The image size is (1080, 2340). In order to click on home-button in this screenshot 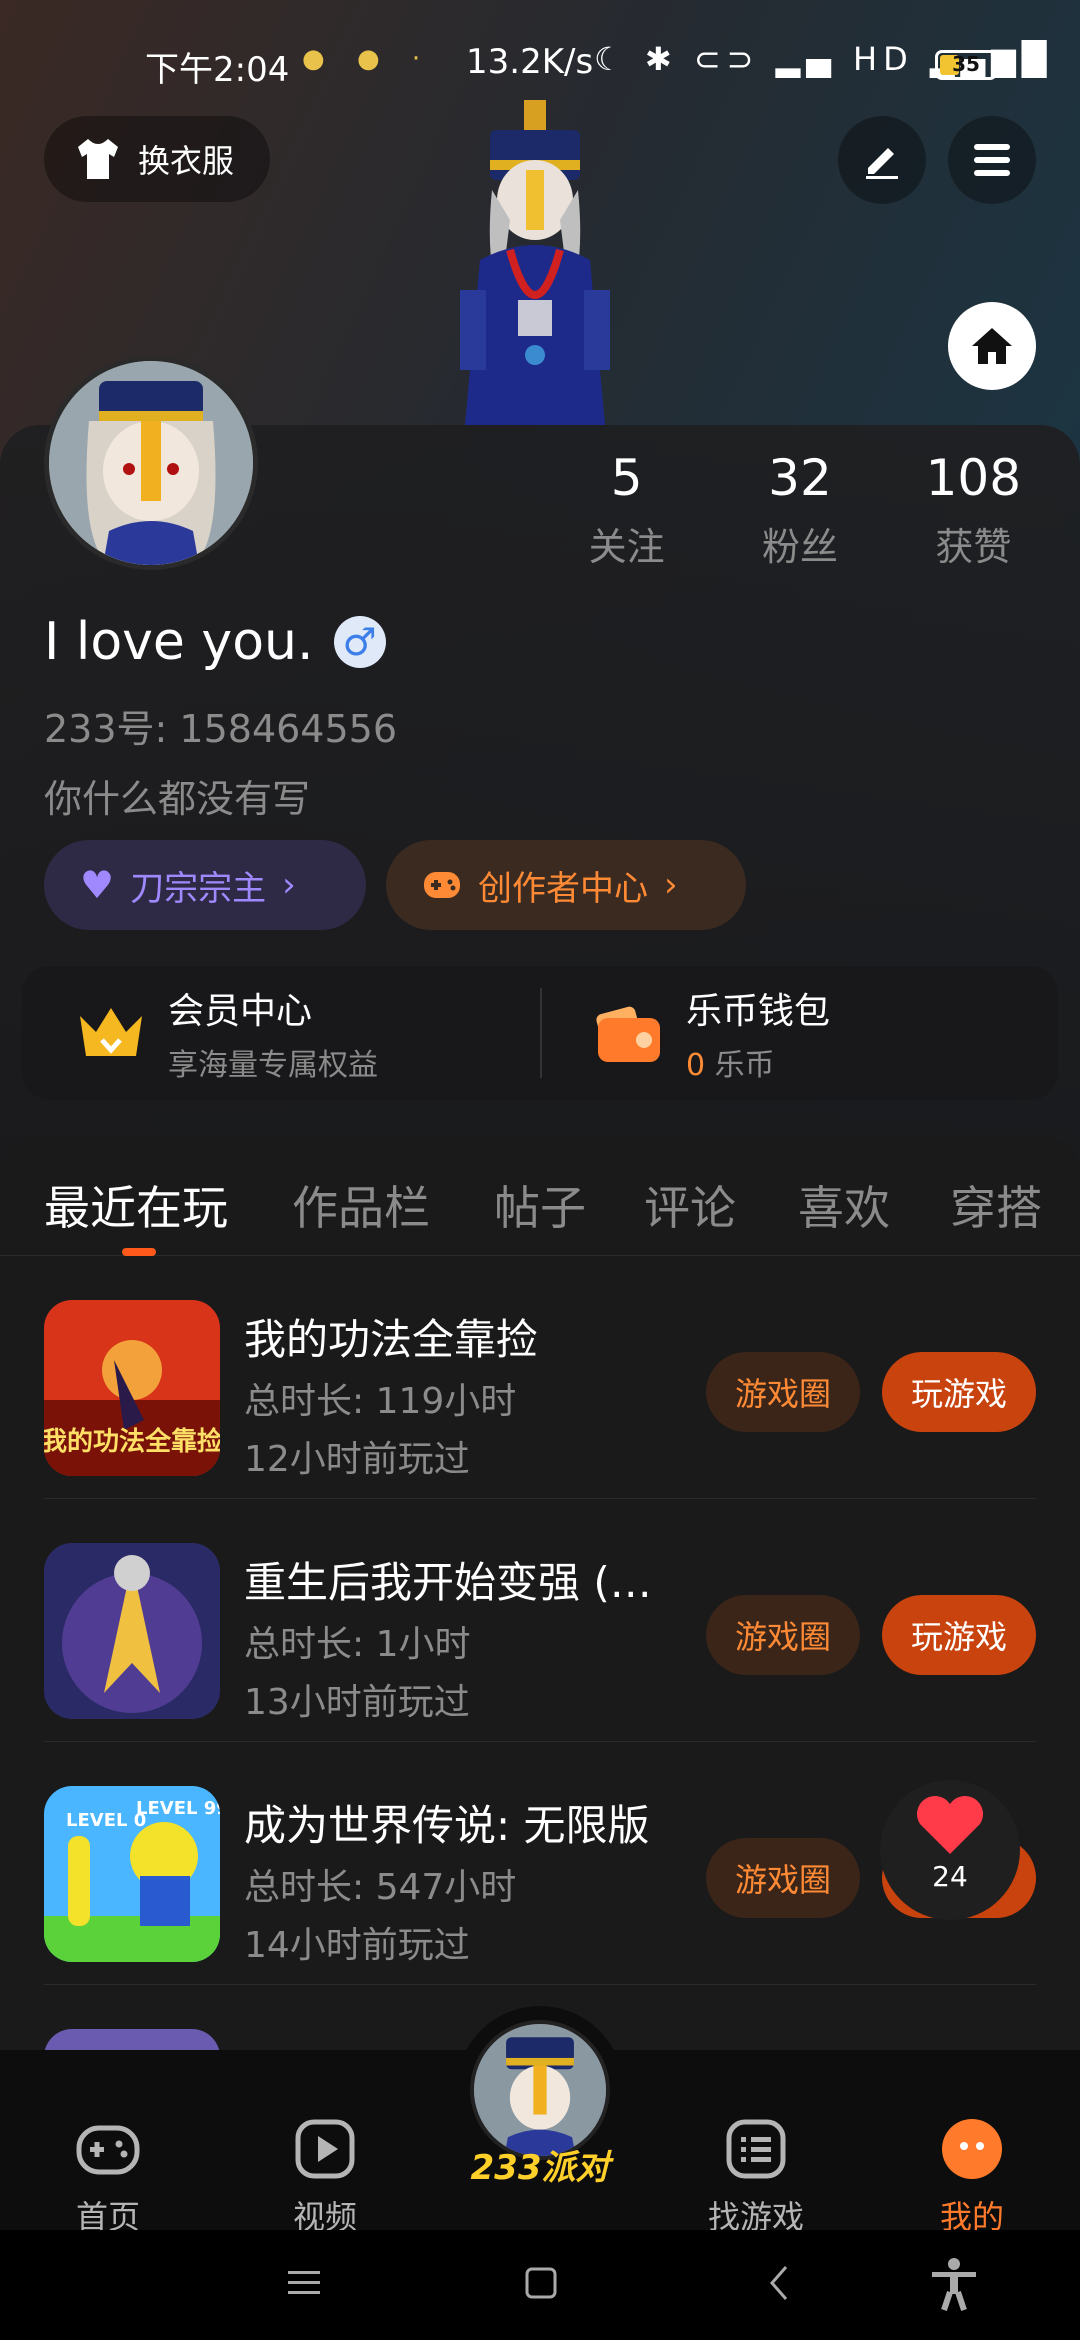, I will do `click(992, 346)`.